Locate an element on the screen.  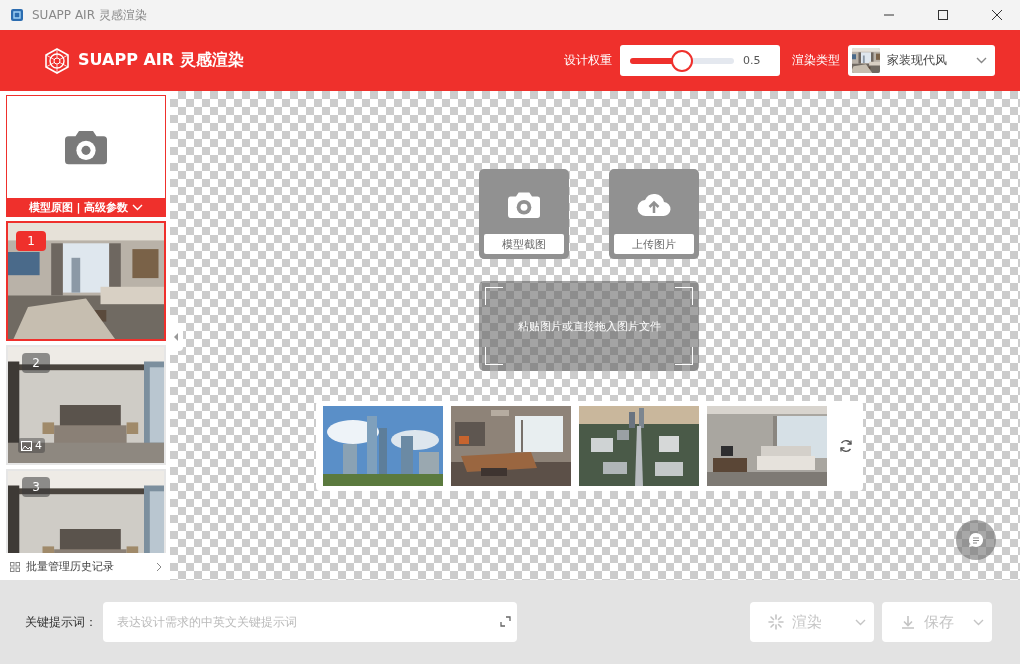
render-type-select: 家装现代风 is located at coordinates (921, 60).